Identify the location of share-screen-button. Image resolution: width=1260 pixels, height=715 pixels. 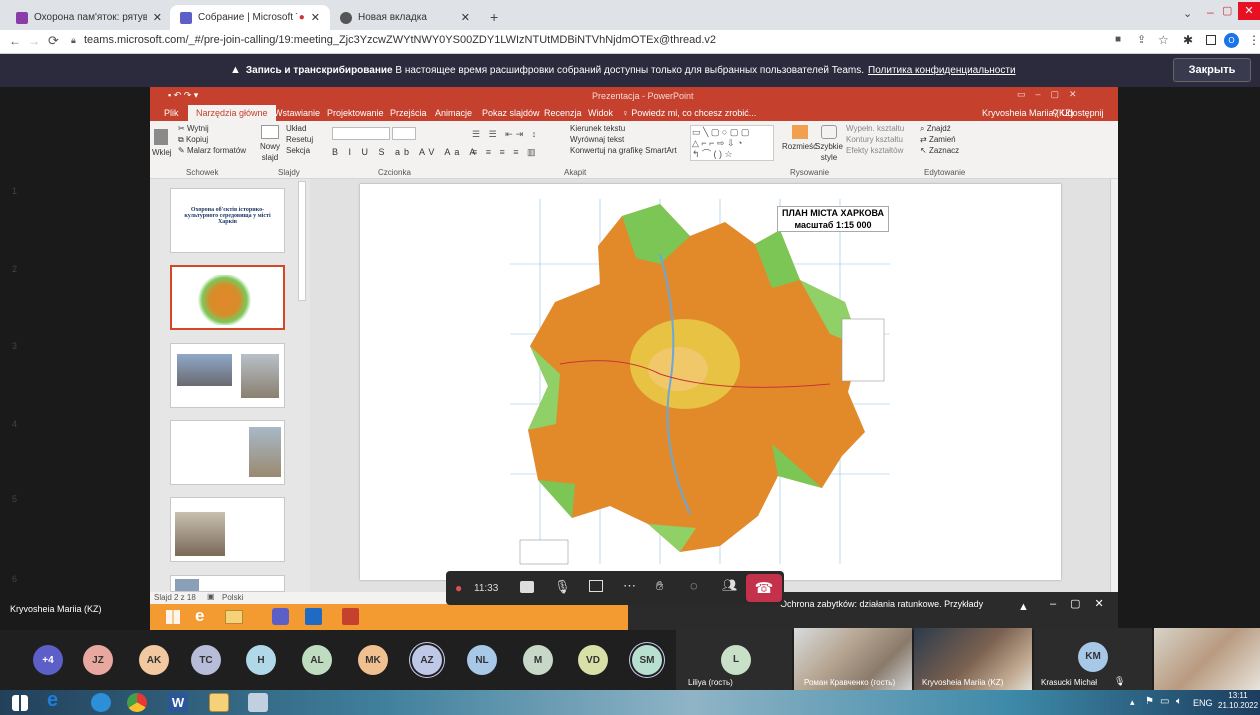
(596, 586).